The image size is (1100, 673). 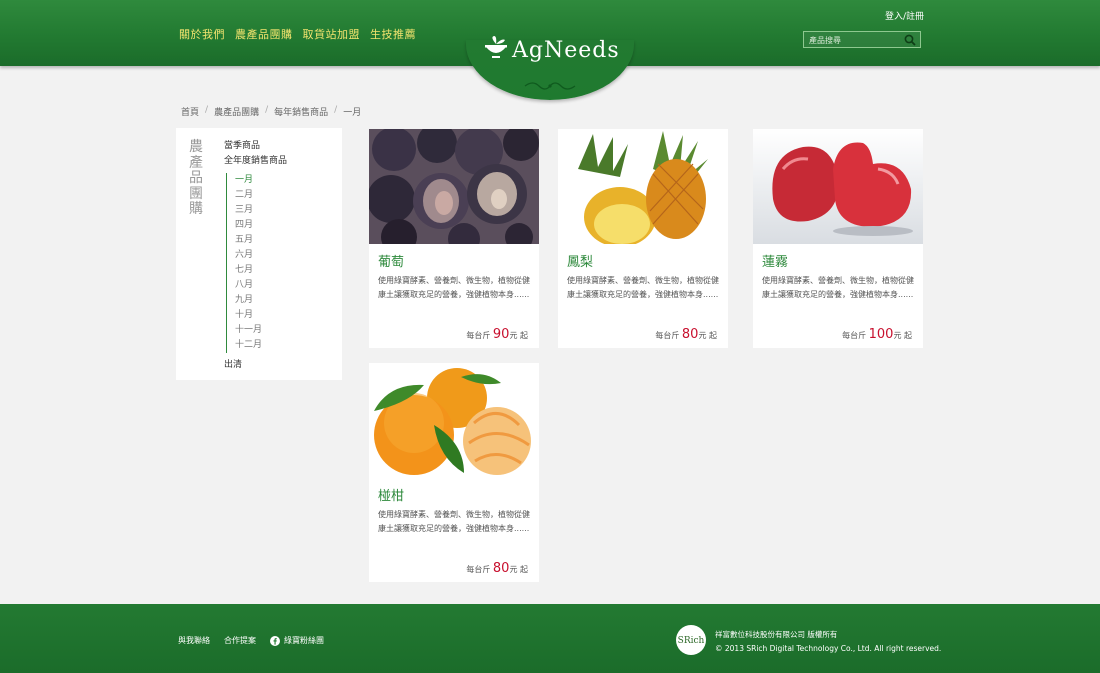 I want to click on nav-group-buy: 農產品團購, so click(x=264, y=34).